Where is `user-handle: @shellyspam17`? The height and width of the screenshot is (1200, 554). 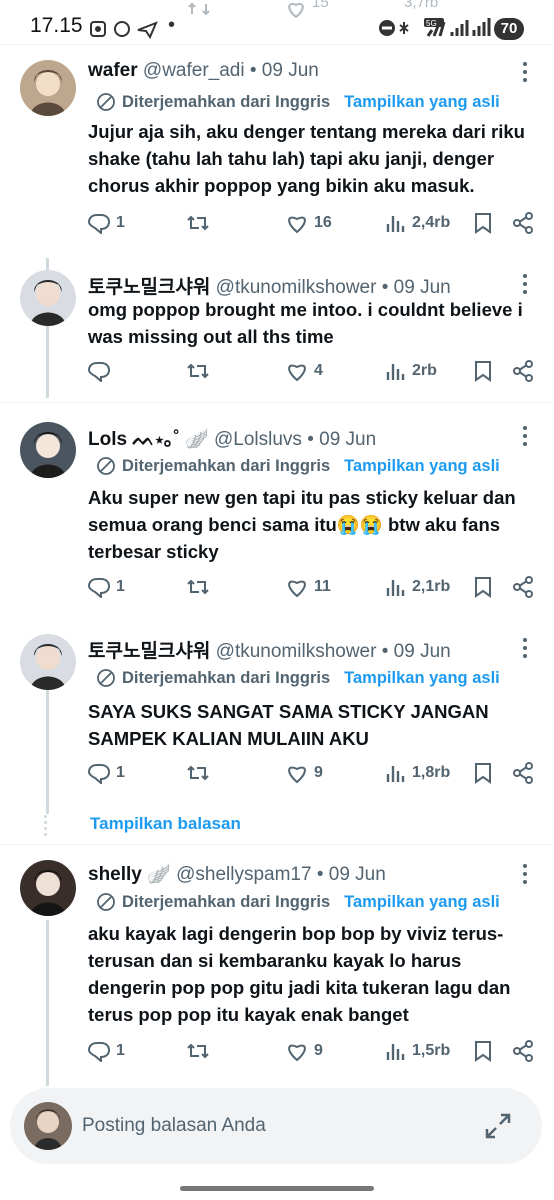 user-handle: @shellyspam17 is located at coordinates (243, 874).